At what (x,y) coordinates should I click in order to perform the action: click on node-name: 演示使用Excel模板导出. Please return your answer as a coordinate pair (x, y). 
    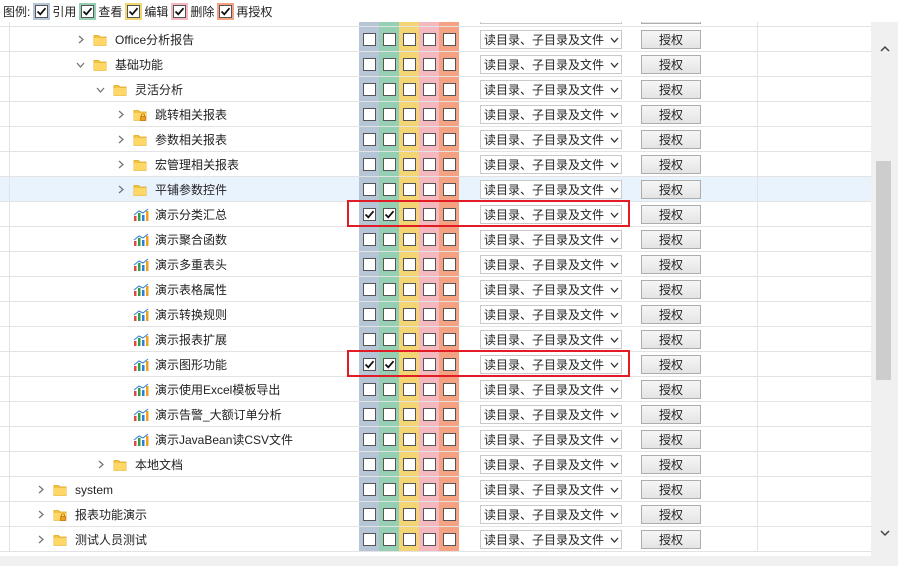
    Looking at the image, I should click on (217, 389).